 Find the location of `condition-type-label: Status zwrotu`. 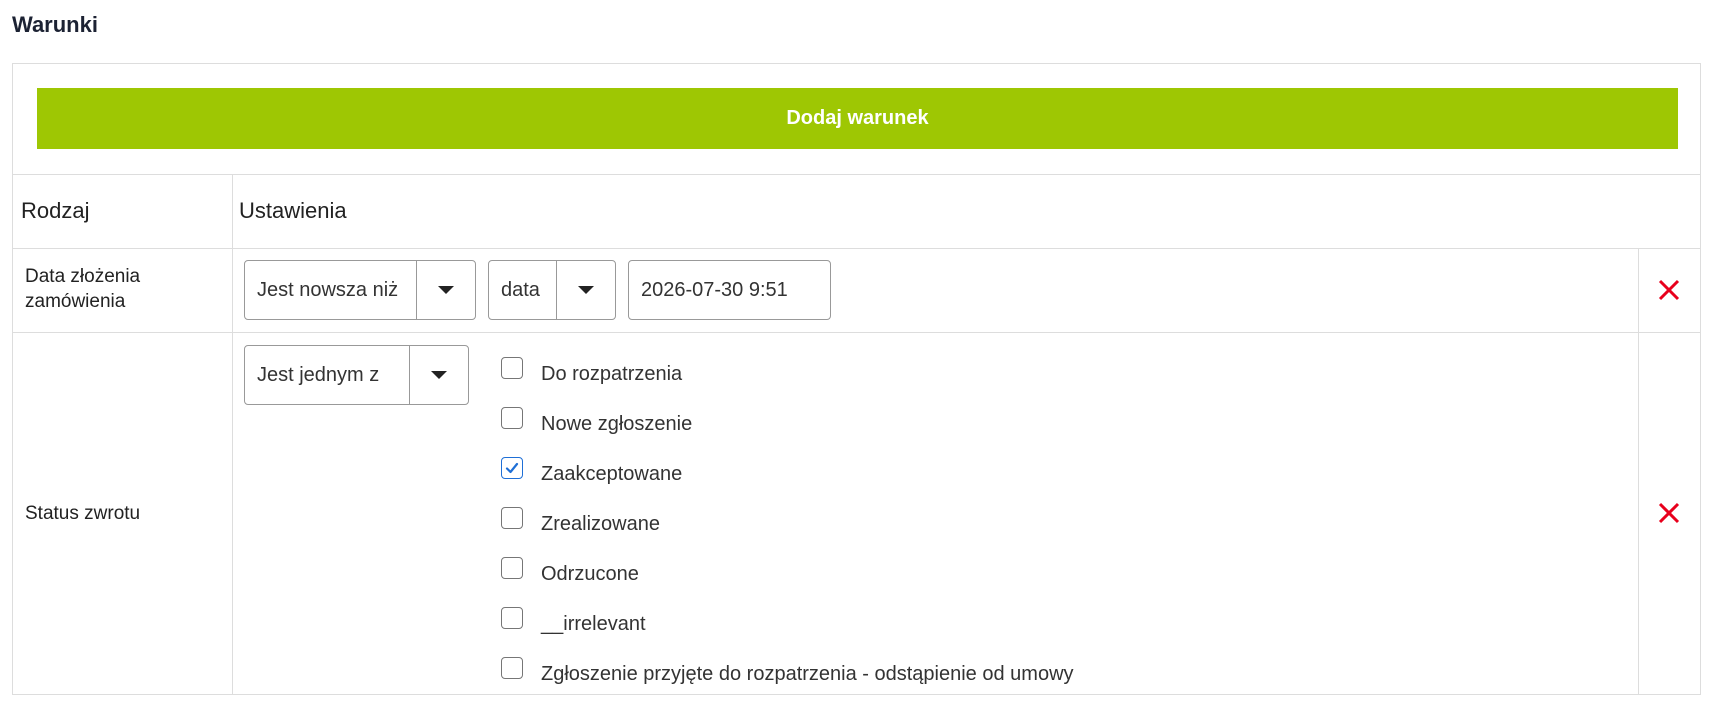

condition-type-label: Status zwrotu is located at coordinates (83, 513).